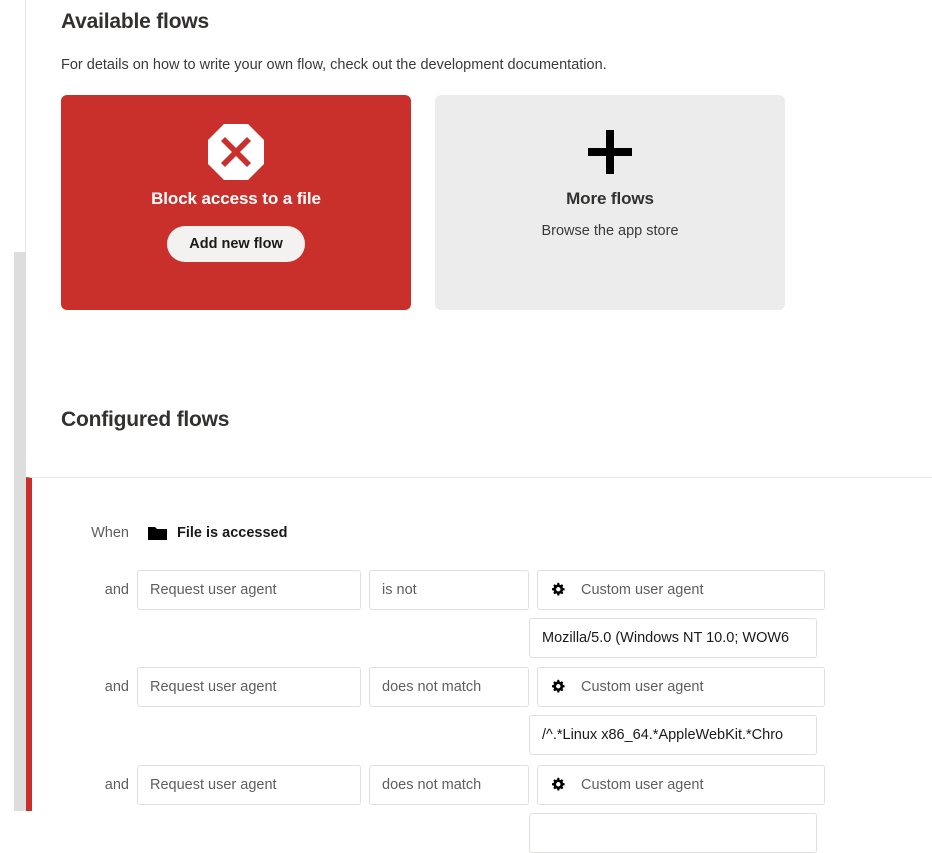 The width and height of the screenshot is (932, 853). What do you see at coordinates (236, 152) in the screenshot?
I see `block-octagon-icon` at bounding box center [236, 152].